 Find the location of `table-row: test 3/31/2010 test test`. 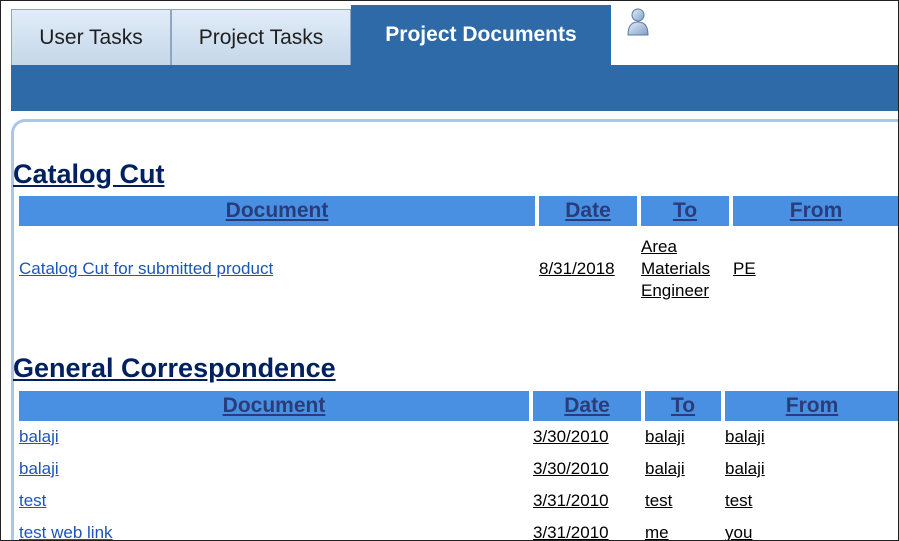

table-row: test 3/31/2010 test test is located at coordinates (458, 501).